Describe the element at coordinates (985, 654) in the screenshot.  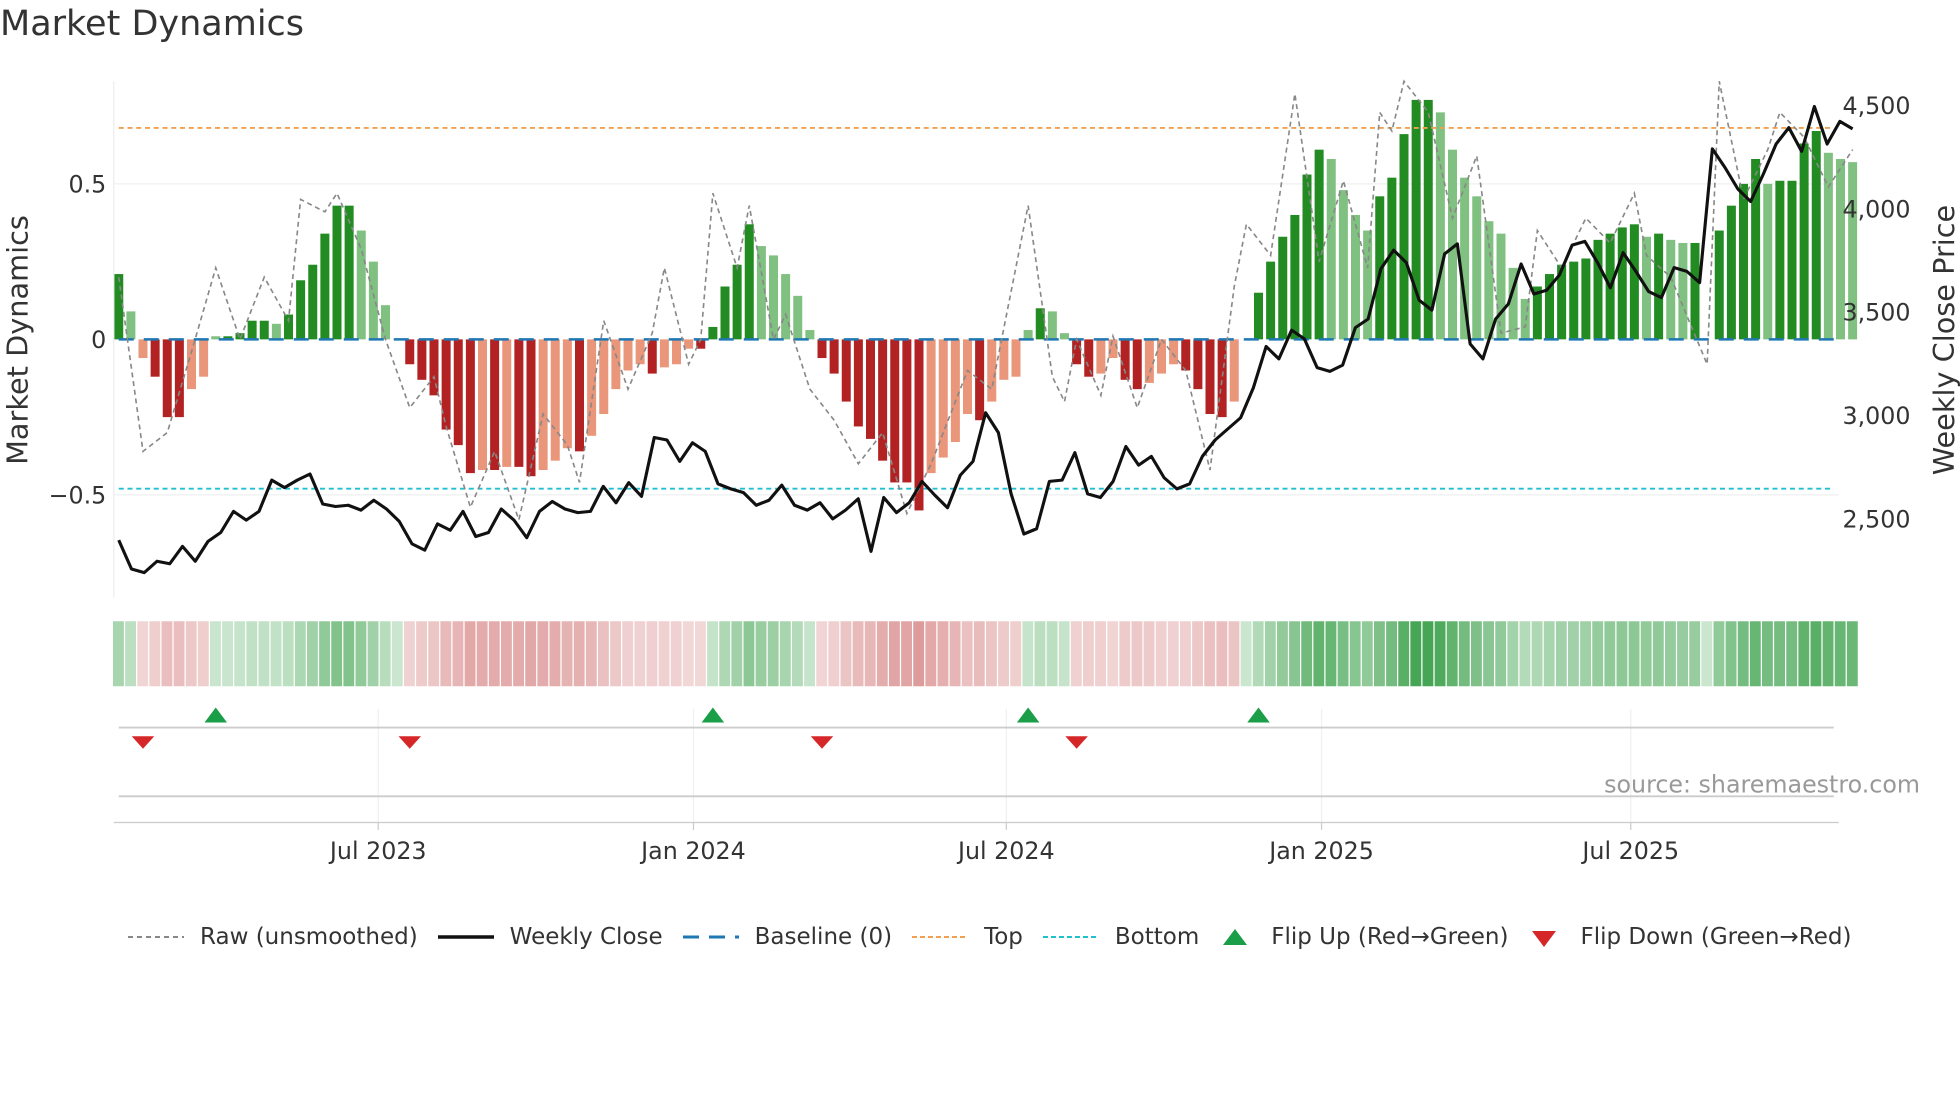
I see `heat-strip` at that location.